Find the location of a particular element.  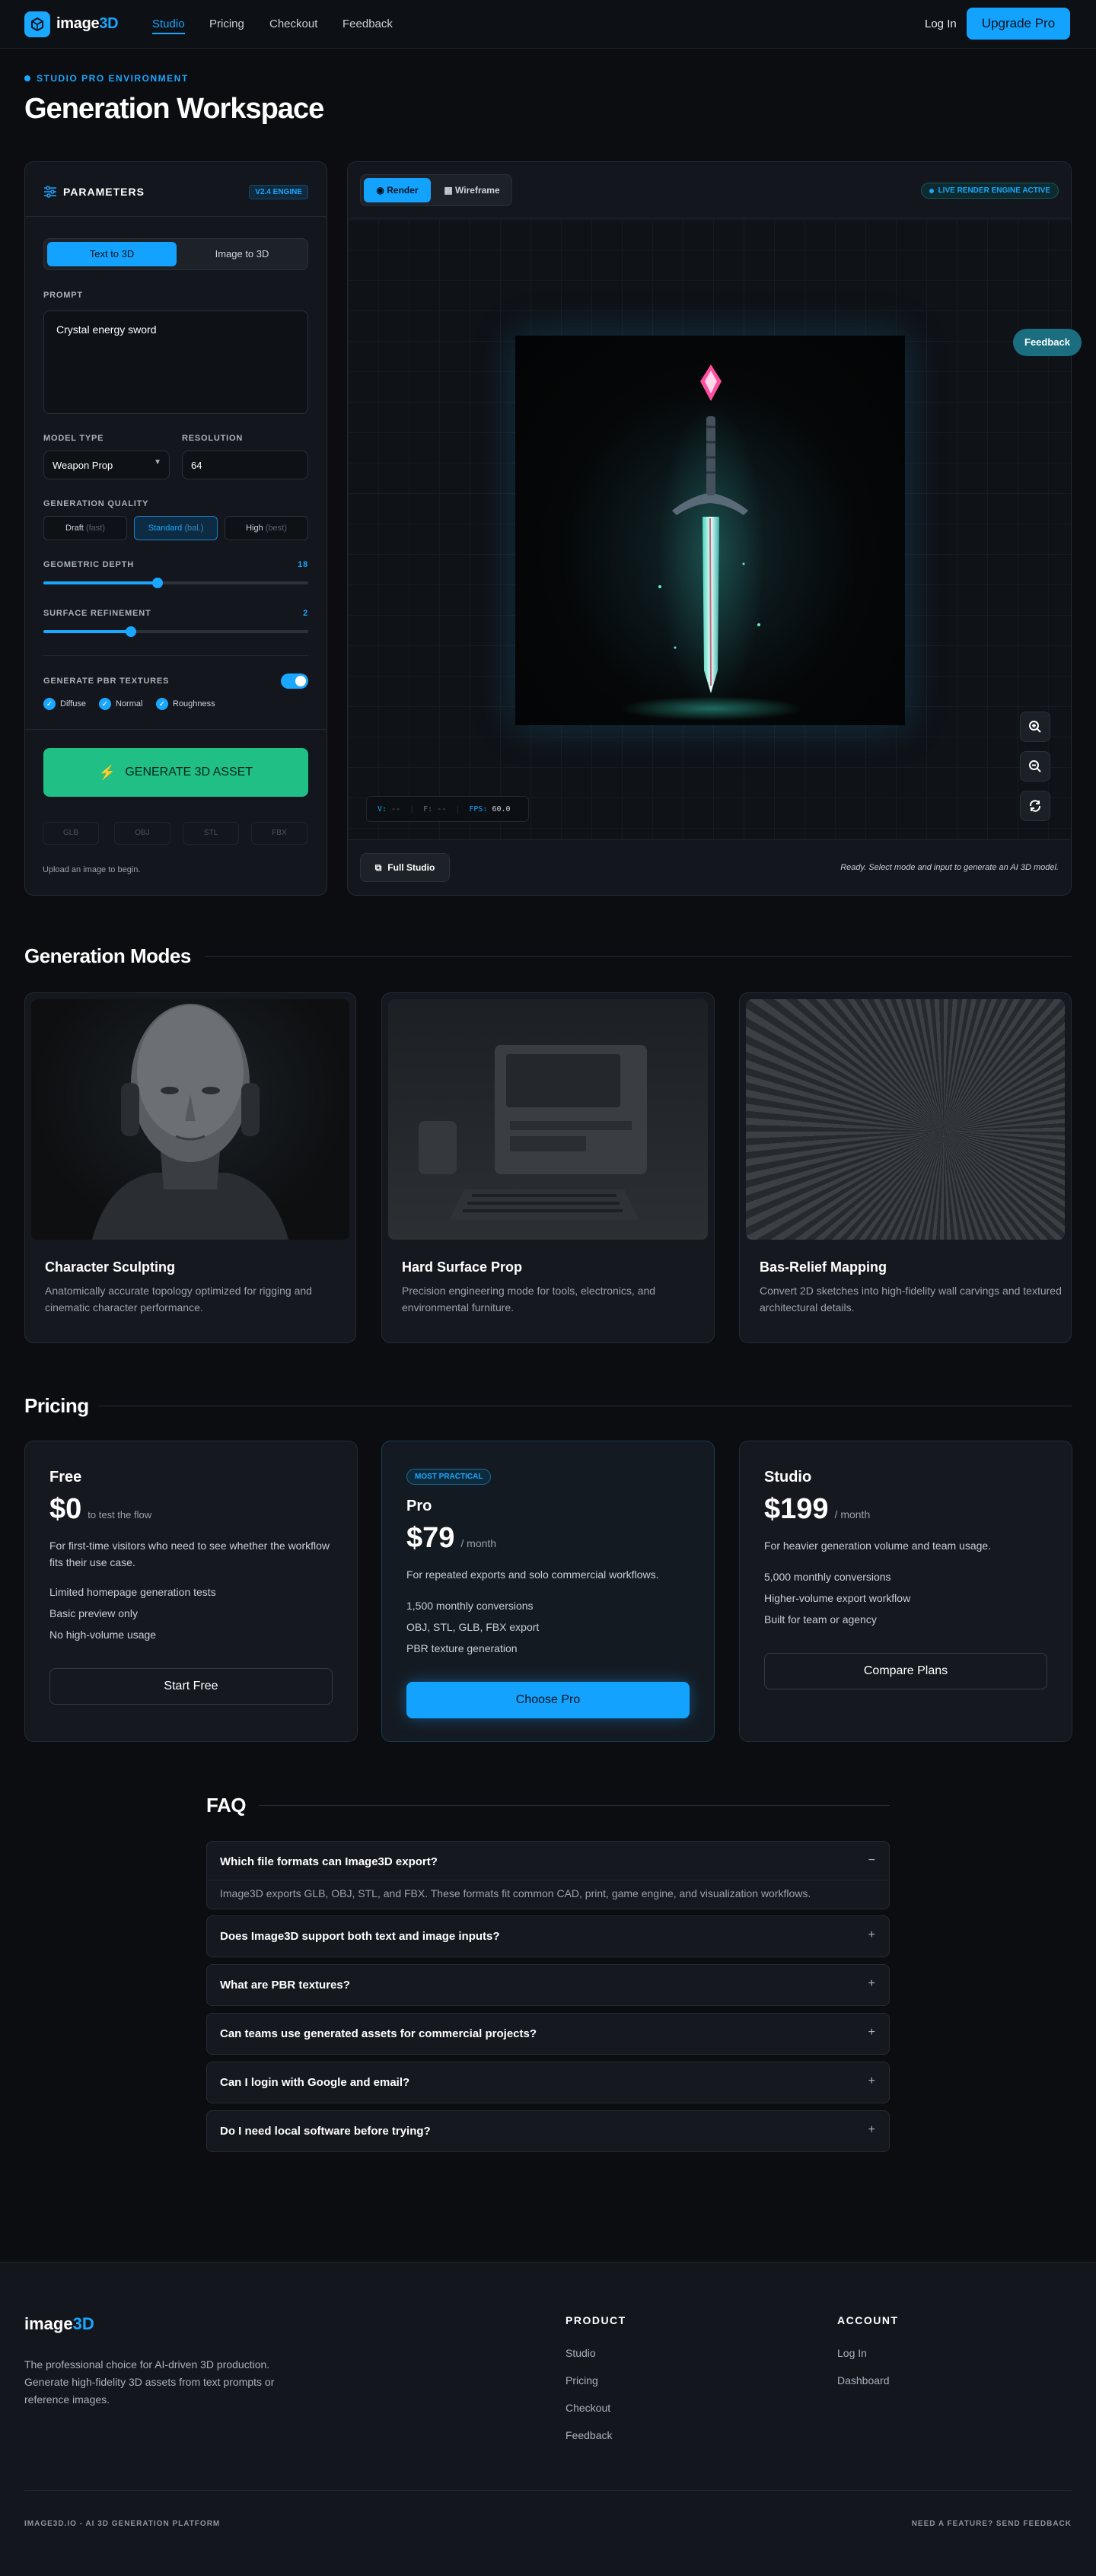

plan-feature: 1,500 monthly conversions is located at coordinates (470, 1606).